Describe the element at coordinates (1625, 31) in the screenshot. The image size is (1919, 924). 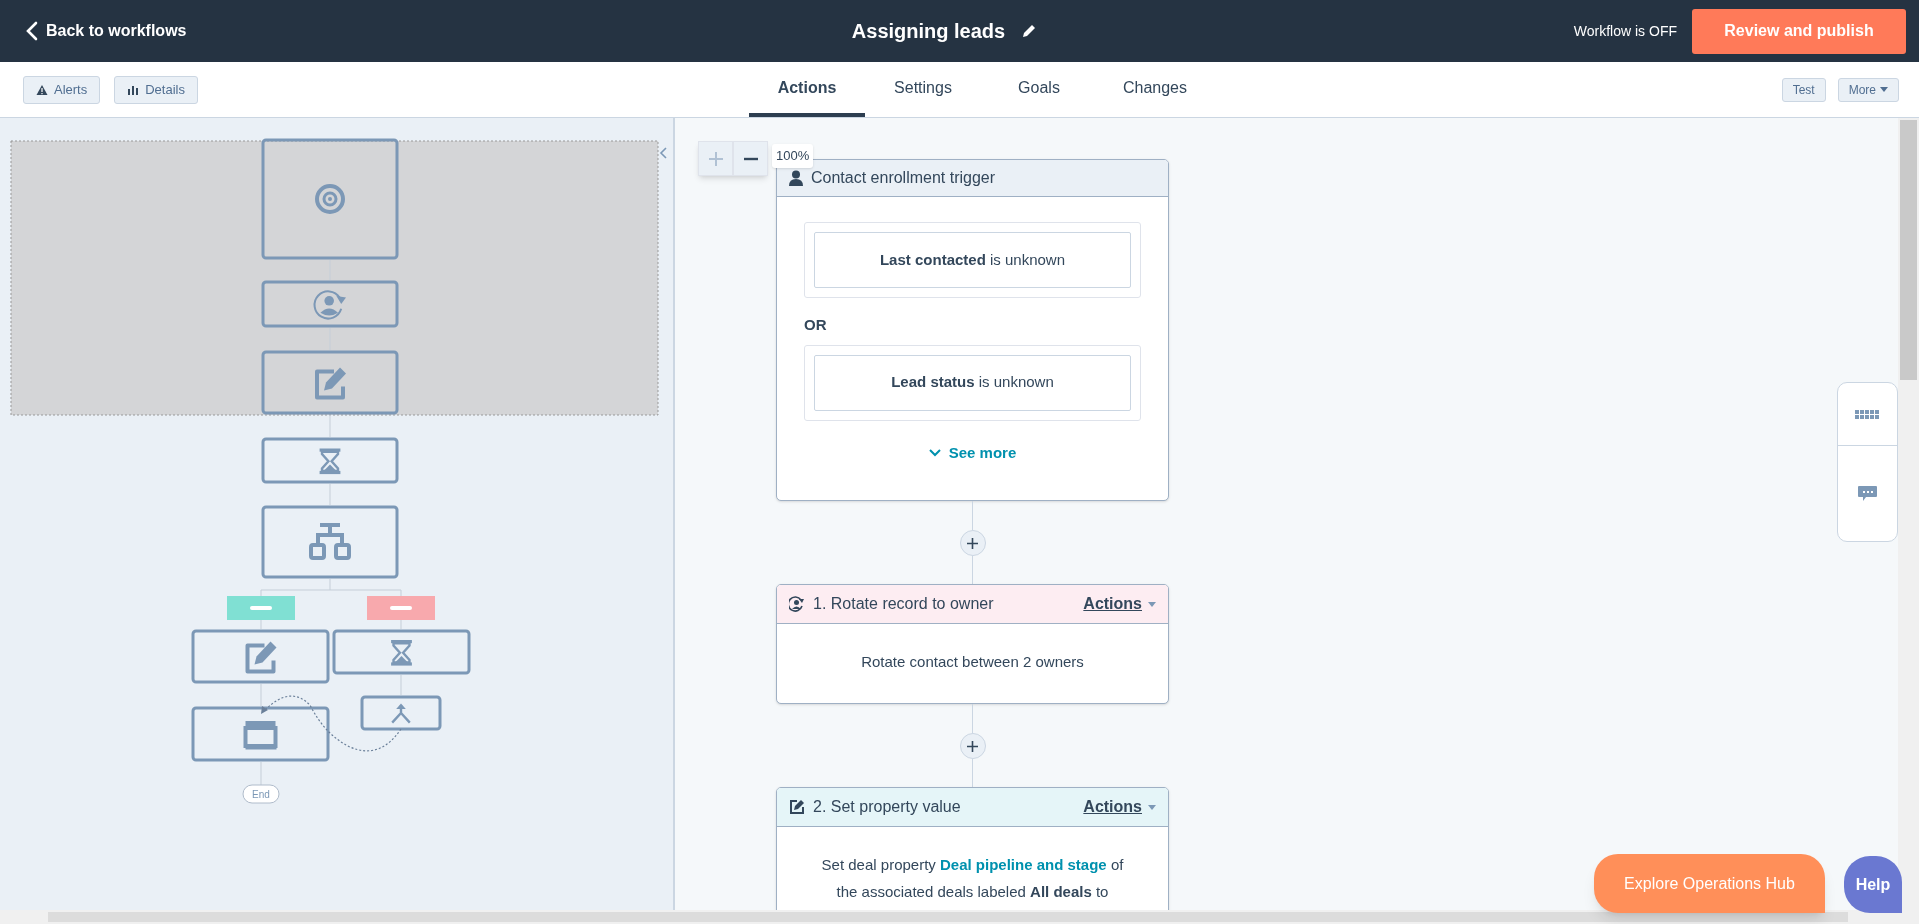
I see `workflow-status: Workflow is OFF` at that location.